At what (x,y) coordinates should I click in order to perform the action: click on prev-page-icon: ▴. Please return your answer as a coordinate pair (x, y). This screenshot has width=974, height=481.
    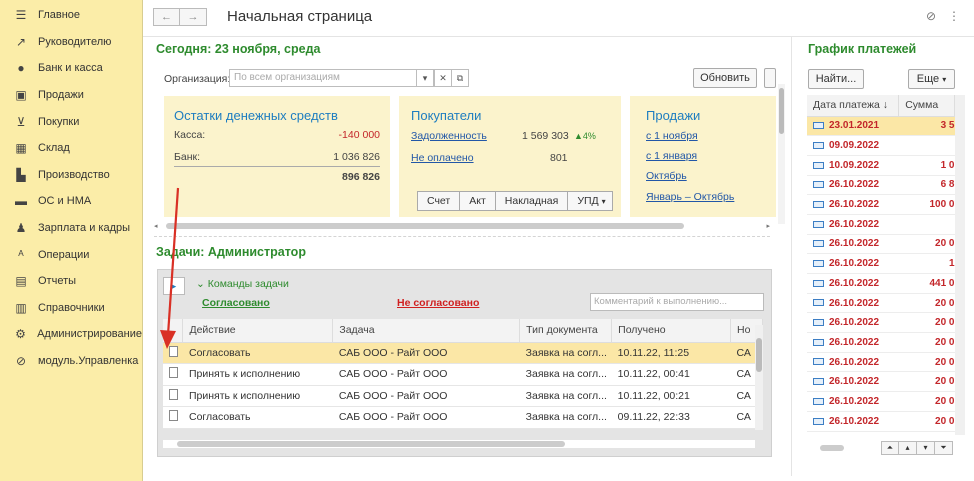
    Looking at the image, I should click on (908, 448).